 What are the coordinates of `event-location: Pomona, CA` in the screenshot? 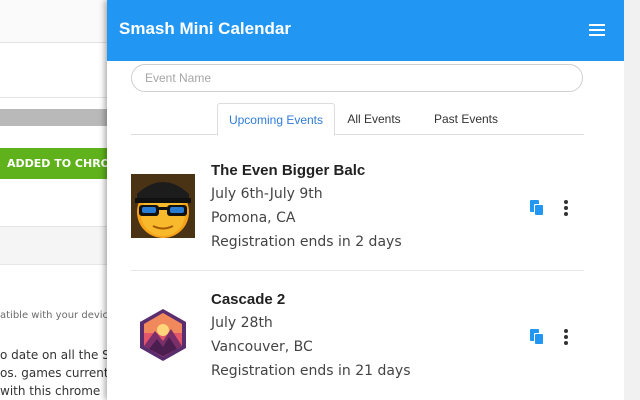 It's located at (253, 218).